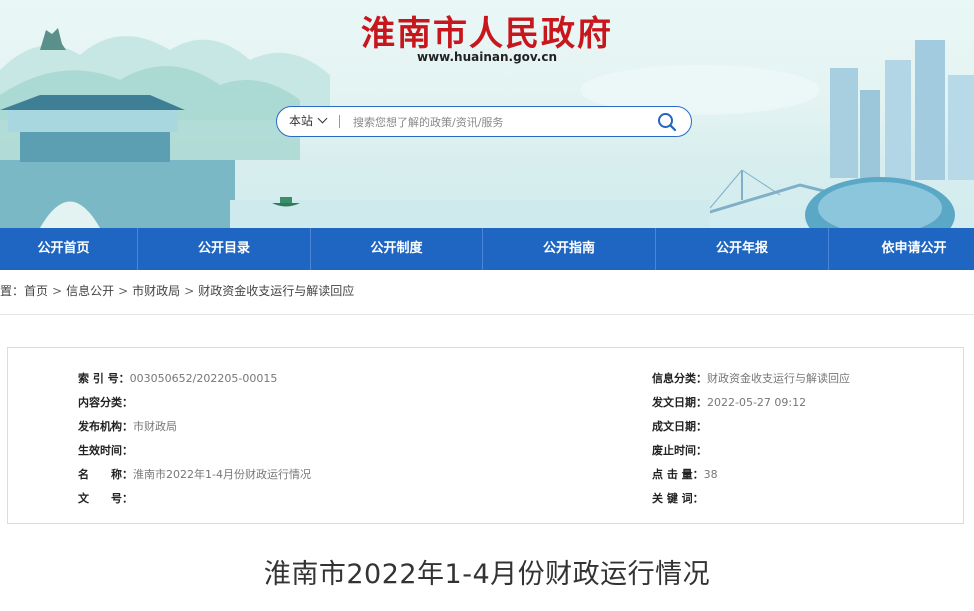  Describe the element at coordinates (156, 291) in the screenshot. I see `breadcrumb-finance-bureau: 市财政局` at that location.